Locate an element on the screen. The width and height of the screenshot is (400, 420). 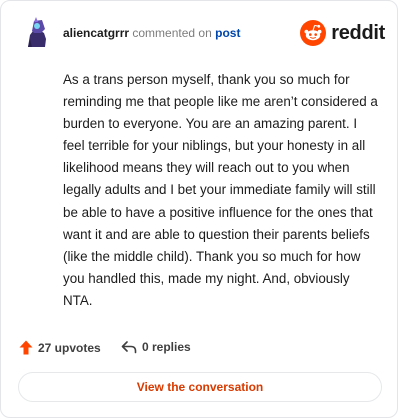
view-conversation-button: View the conversation is located at coordinates (200, 387).